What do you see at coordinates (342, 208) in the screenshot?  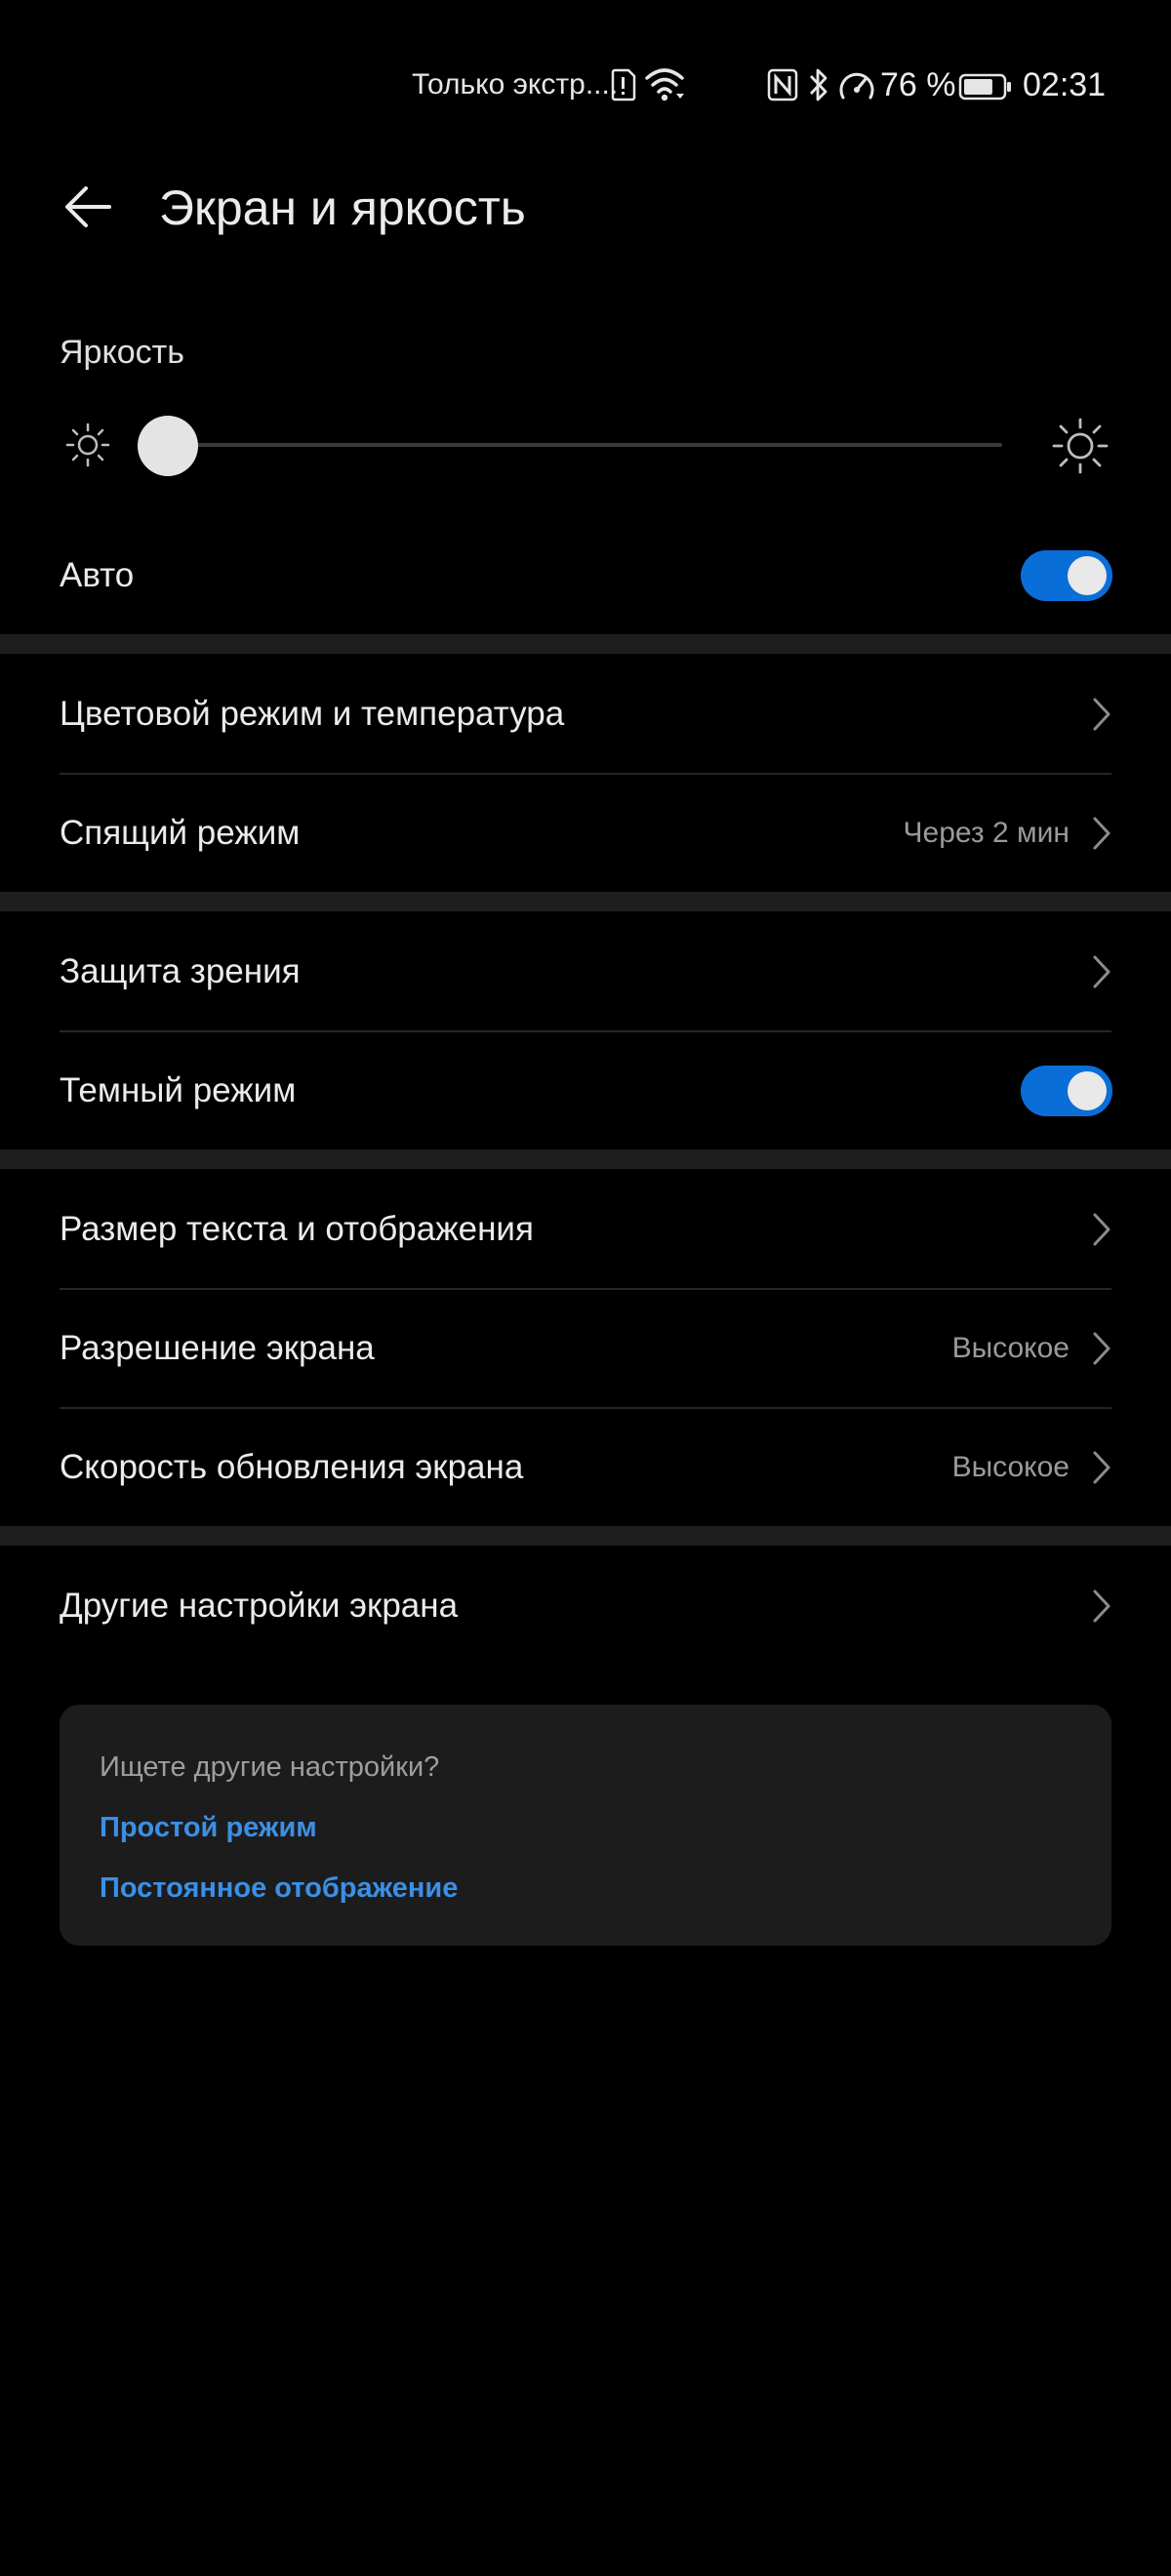 I see `page-title: Экран и яркость` at bounding box center [342, 208].